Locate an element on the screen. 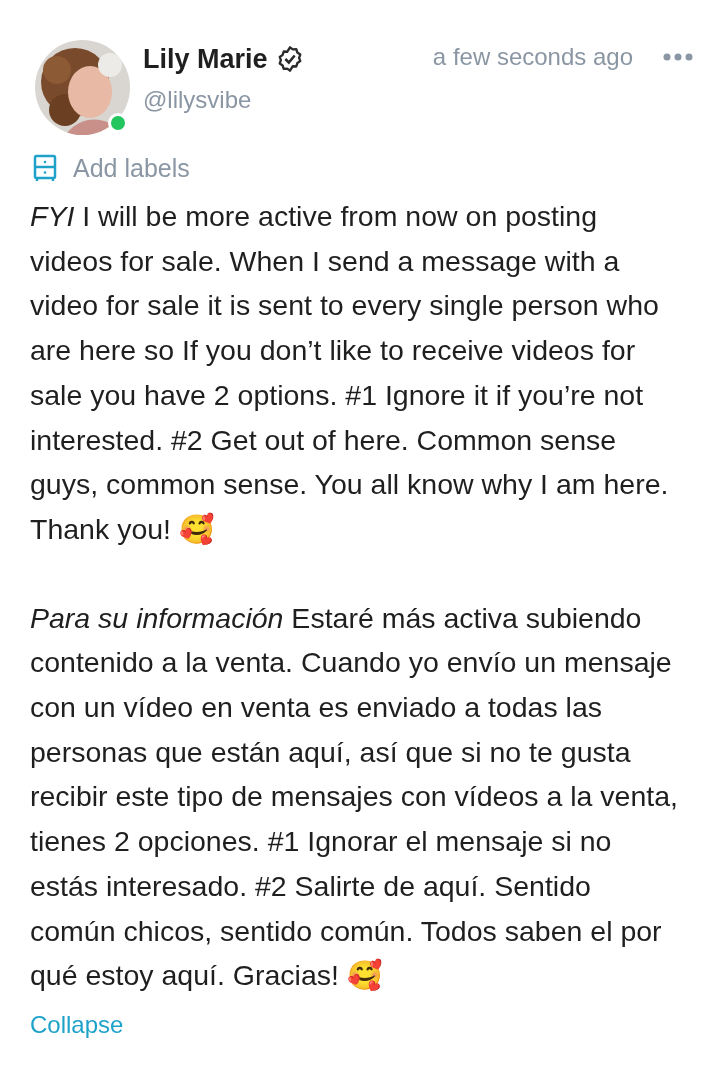 The height and width of the screenshot is (1080, 725). author-name: Lily Marie is located at coordinates (205, 59).